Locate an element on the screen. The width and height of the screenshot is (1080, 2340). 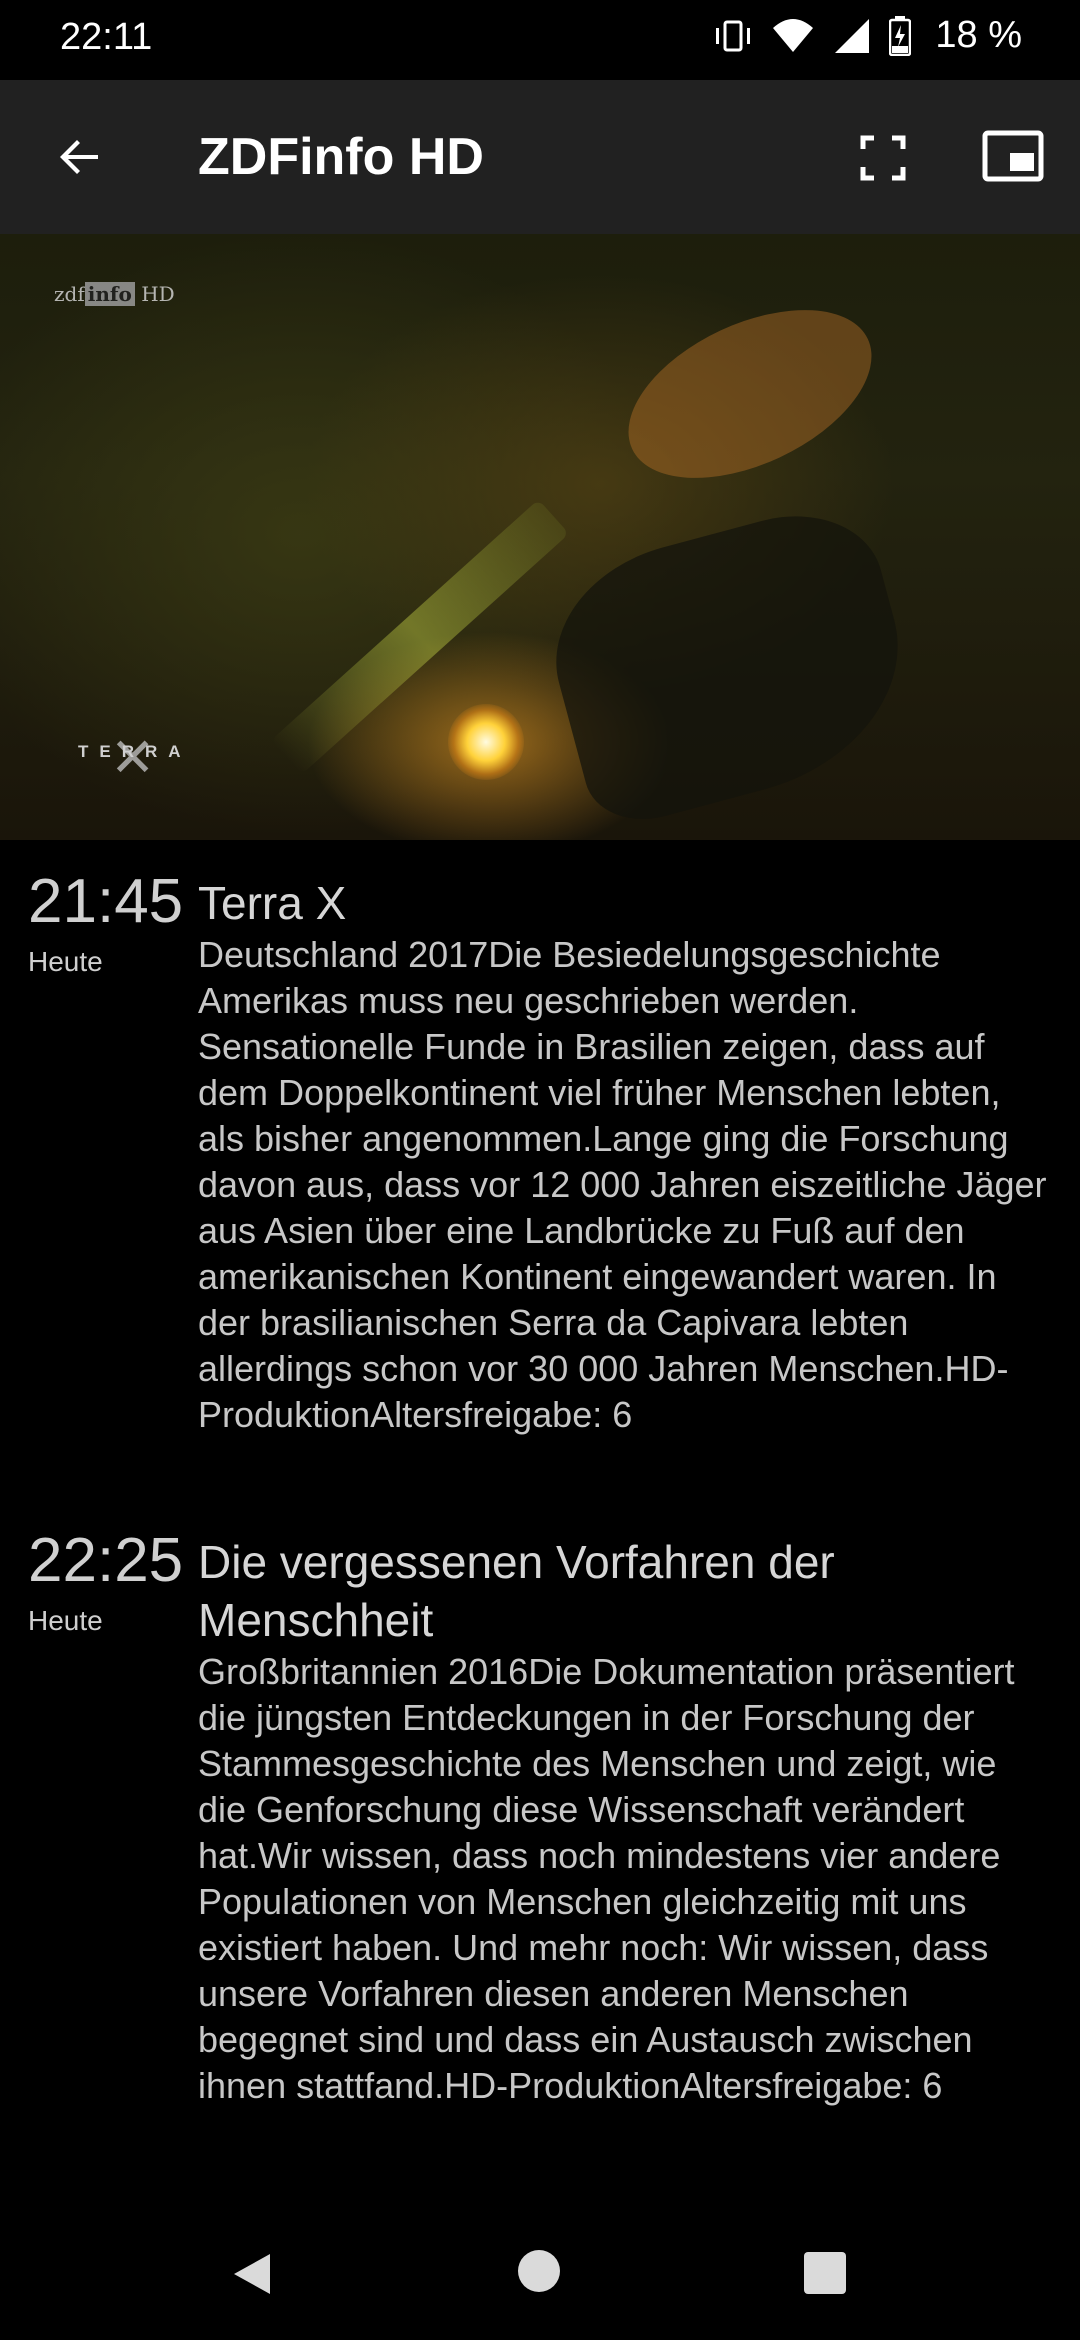
channel-logo: zdf info HD is located at coordinates (114, 294).